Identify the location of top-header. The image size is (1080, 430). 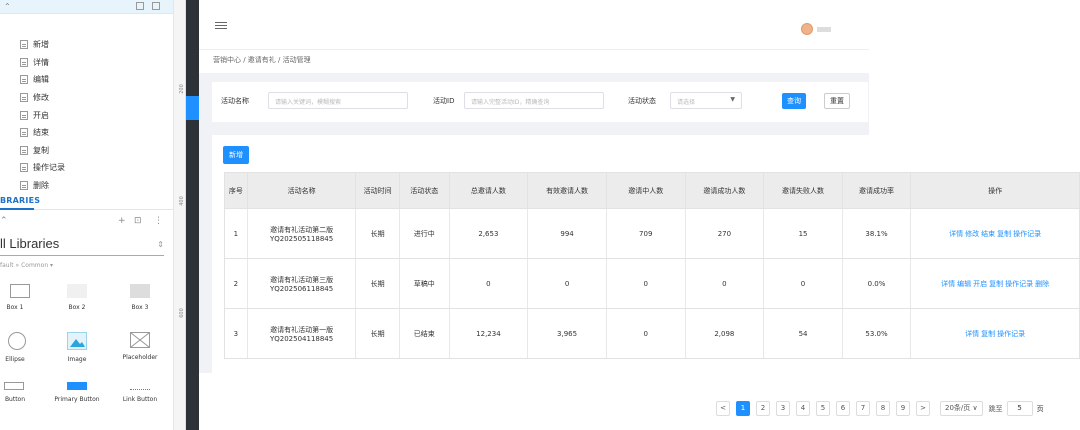
(534, 25).